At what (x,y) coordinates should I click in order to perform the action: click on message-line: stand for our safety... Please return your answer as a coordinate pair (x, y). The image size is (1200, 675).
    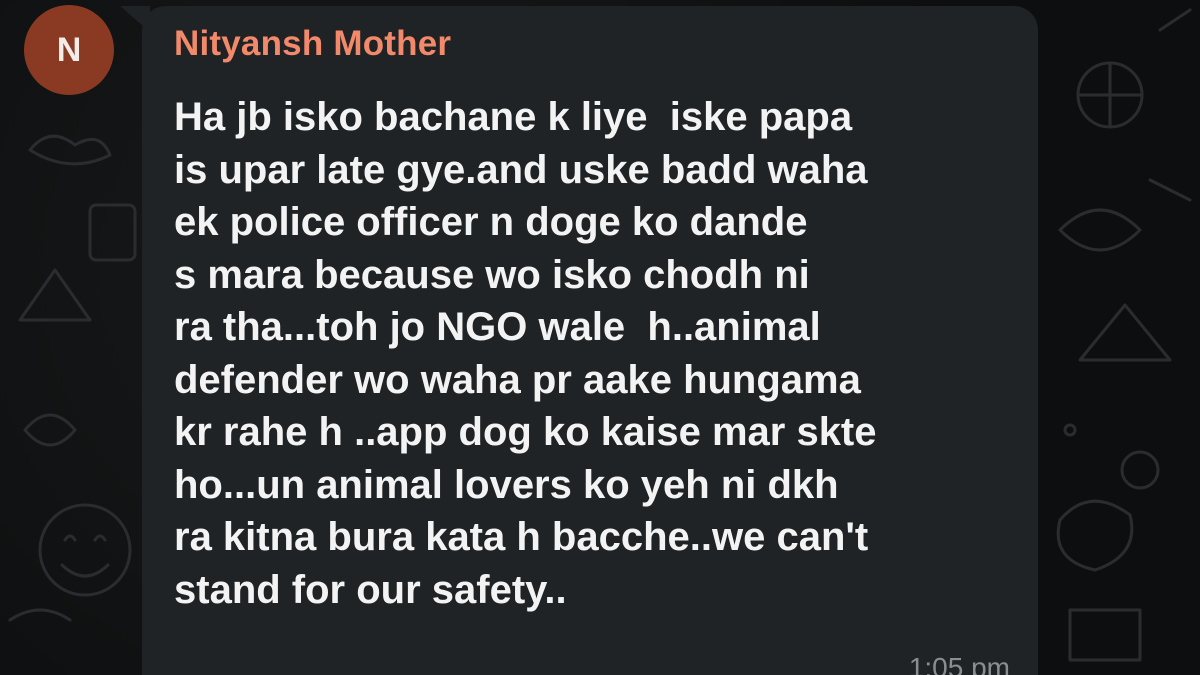
    Looking at the image, I should click on (370, 589).